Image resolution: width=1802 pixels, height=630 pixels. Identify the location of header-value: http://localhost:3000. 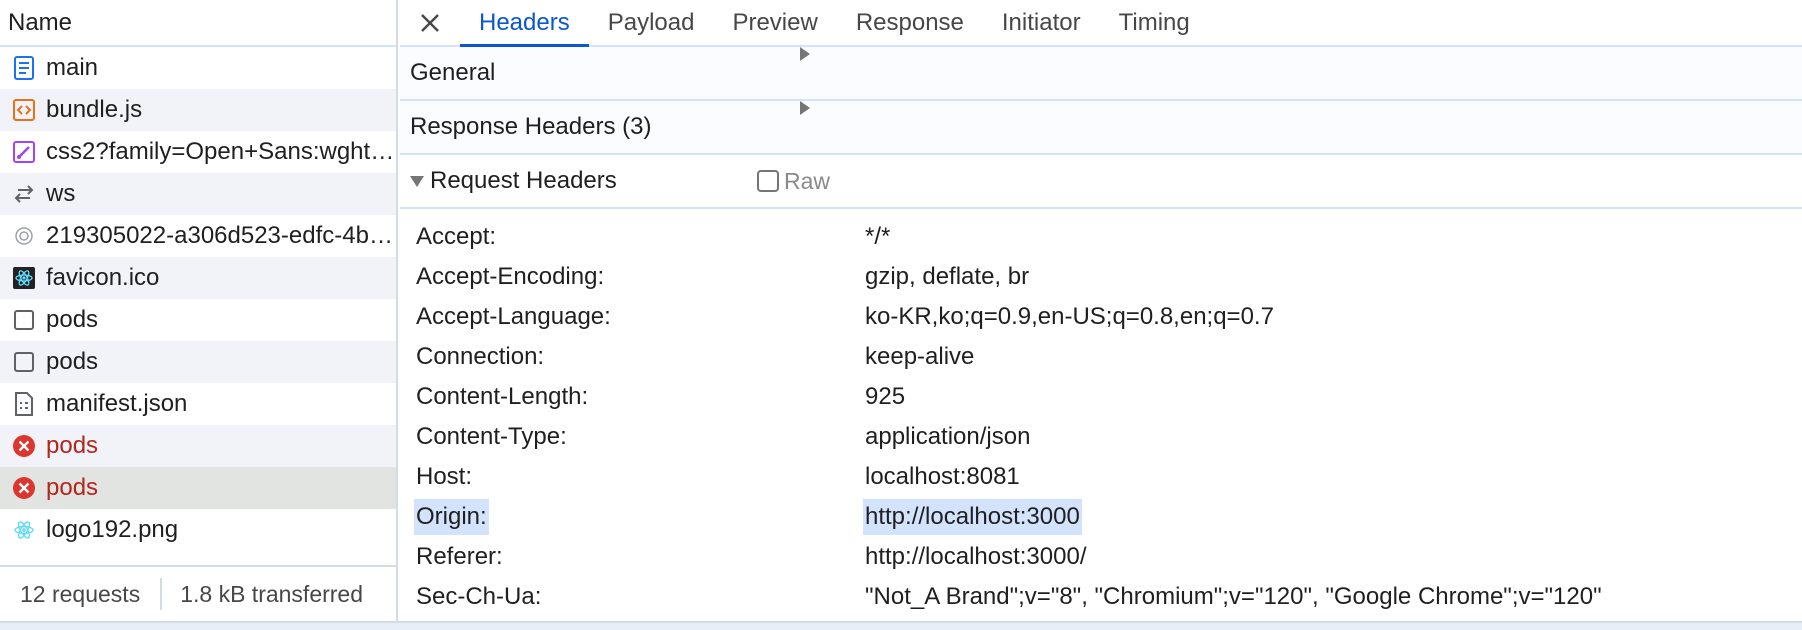
(972, 517).